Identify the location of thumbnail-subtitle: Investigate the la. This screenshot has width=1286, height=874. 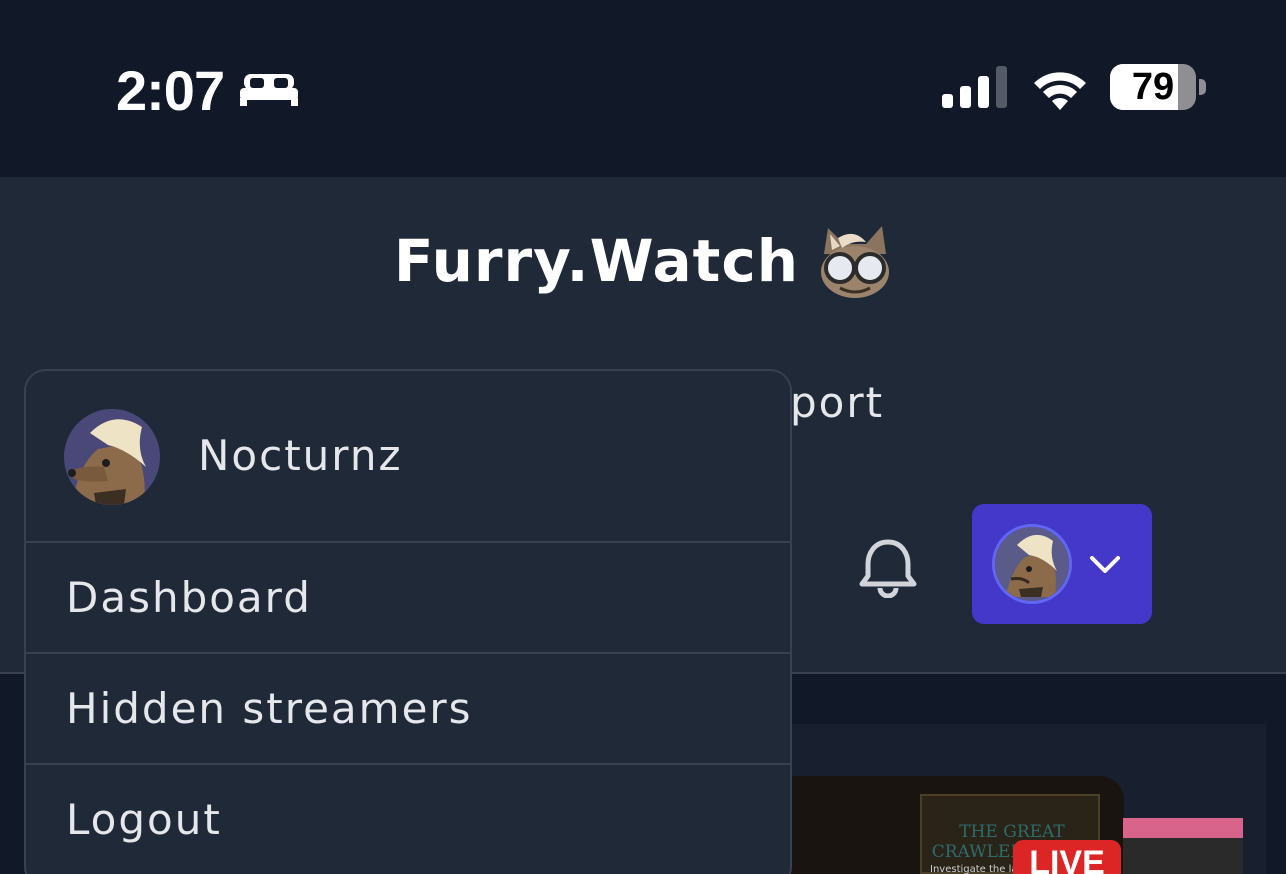
(974, 869).